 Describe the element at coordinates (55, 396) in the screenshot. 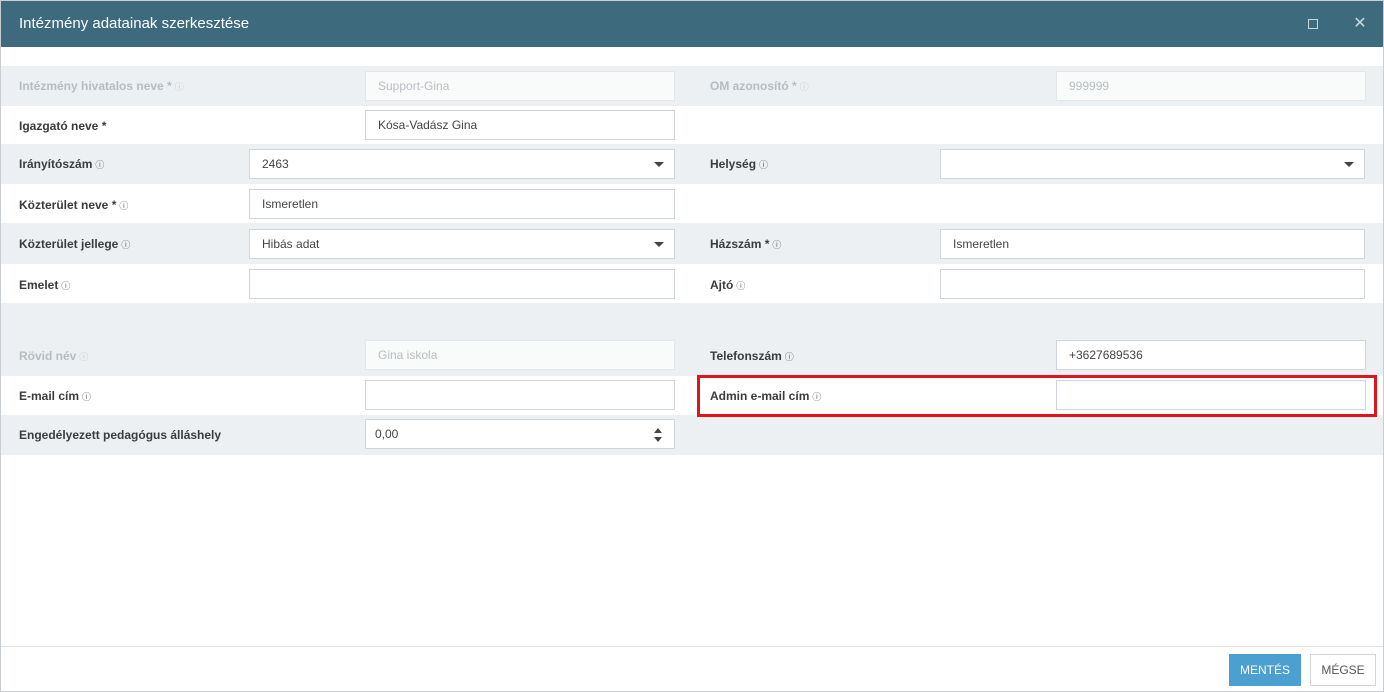

I see `email-label: E-mail cím ⓘ` at that location.